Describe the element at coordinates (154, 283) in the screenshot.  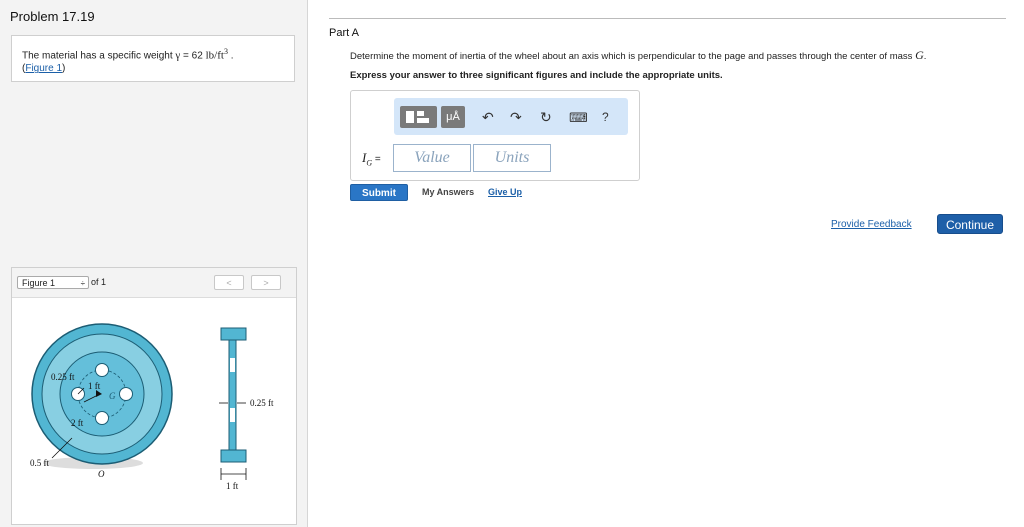
I see `figure-nav-bar: Figure 1 ÷ of 1 < >` at that location.